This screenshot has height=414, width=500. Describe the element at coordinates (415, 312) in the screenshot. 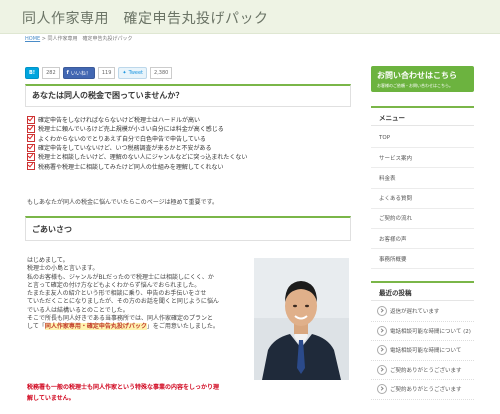

I see `recent-post-title: 返信が遅れています` at that location.